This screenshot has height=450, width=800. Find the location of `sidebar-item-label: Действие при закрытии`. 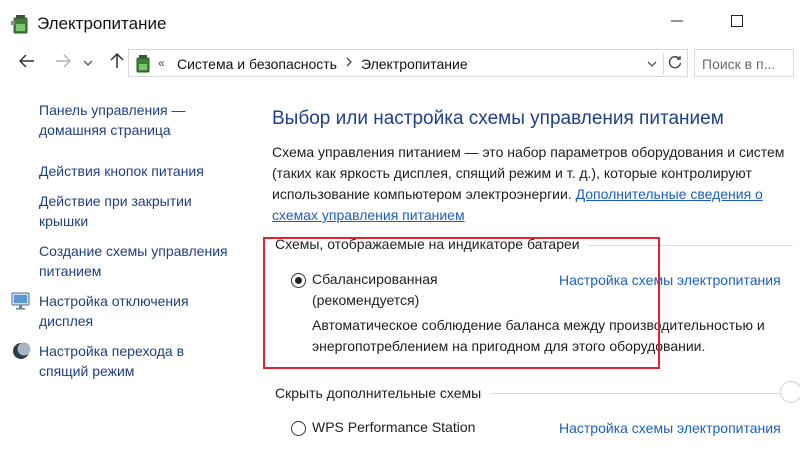

sidebar-item-label: Действие при закрытии is located at coordinates (115, 201).